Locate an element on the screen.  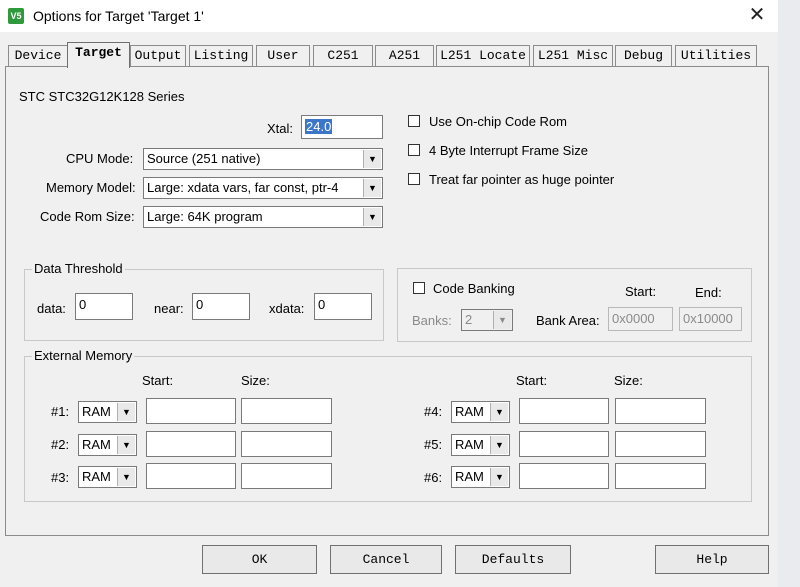
data-label: data: is located at coordinates (51, 308).